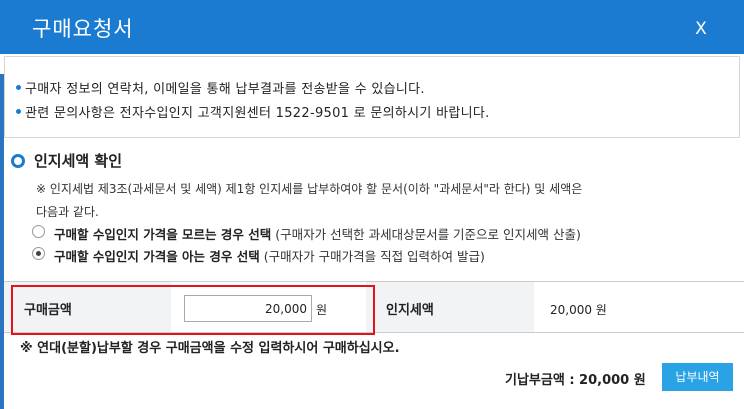 The image size is (744, 409). Describe the element at coordinates (210, 348) in the screenshot. I see `installment-footnote: ※ 연대(분할)납부할 경우 구매금액을 수정 입력하시어 구매하십시오.` at that location.